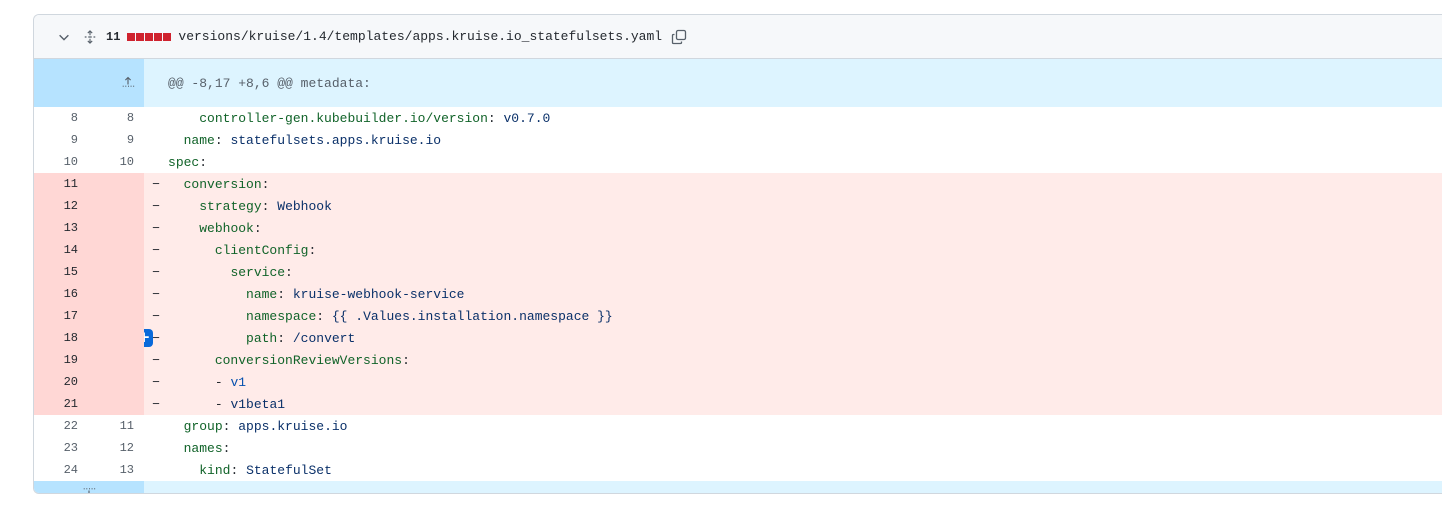  I want to click on old-line-number: 20, so click(61, 382).